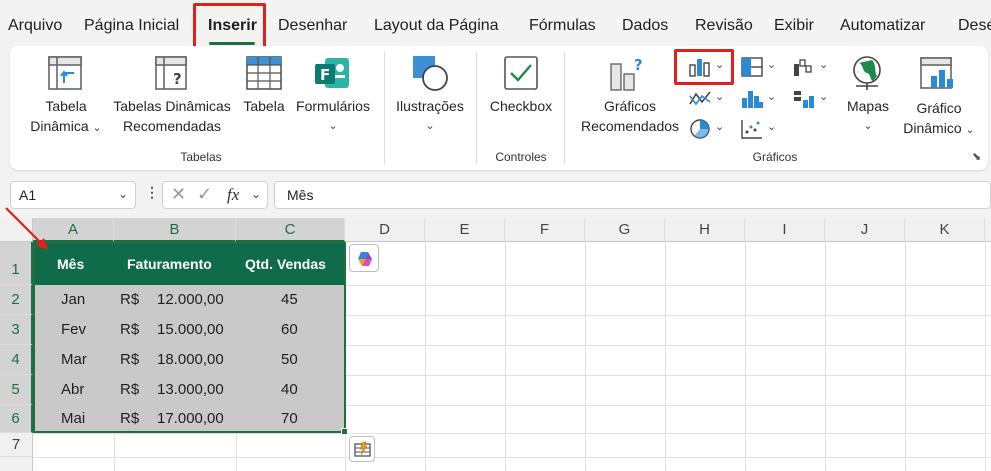  What do you see at coordinates (430, 106) in the screenshot?
I see `illustrations-label: Ilustrações` at bounding box center [430, 106].